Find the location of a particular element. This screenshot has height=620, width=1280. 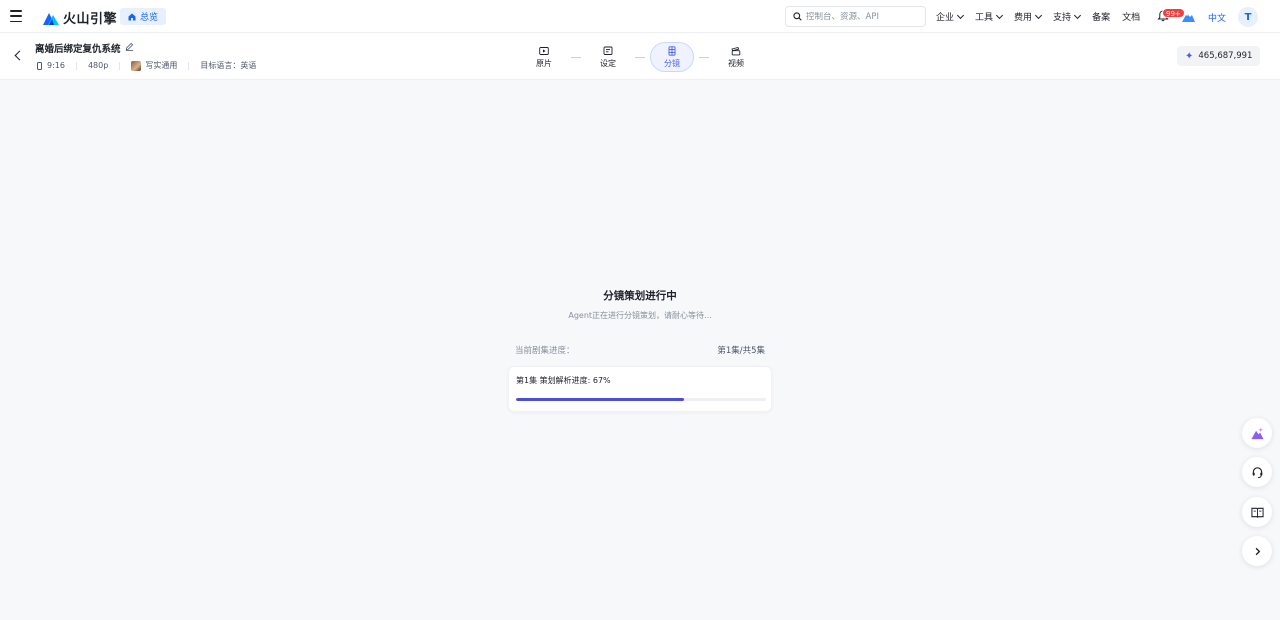

nav-filing-label: 备案 is located at coordinates (1101, 18).